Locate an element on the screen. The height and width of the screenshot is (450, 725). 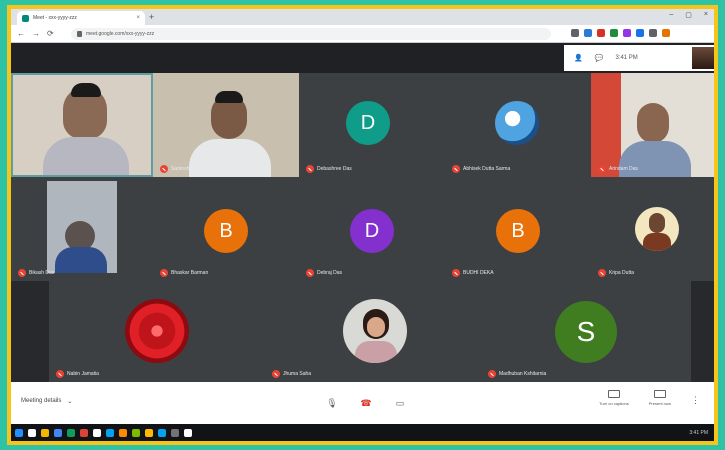
maximize-button: ▢ is located at coordinates (688, 15).